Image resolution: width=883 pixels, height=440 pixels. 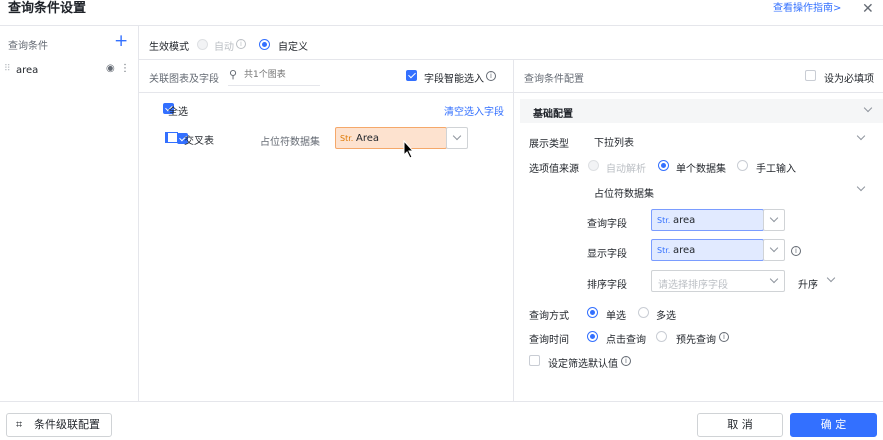 I want to click on display-type-label: 展示类型, so click(x=549, y=144).